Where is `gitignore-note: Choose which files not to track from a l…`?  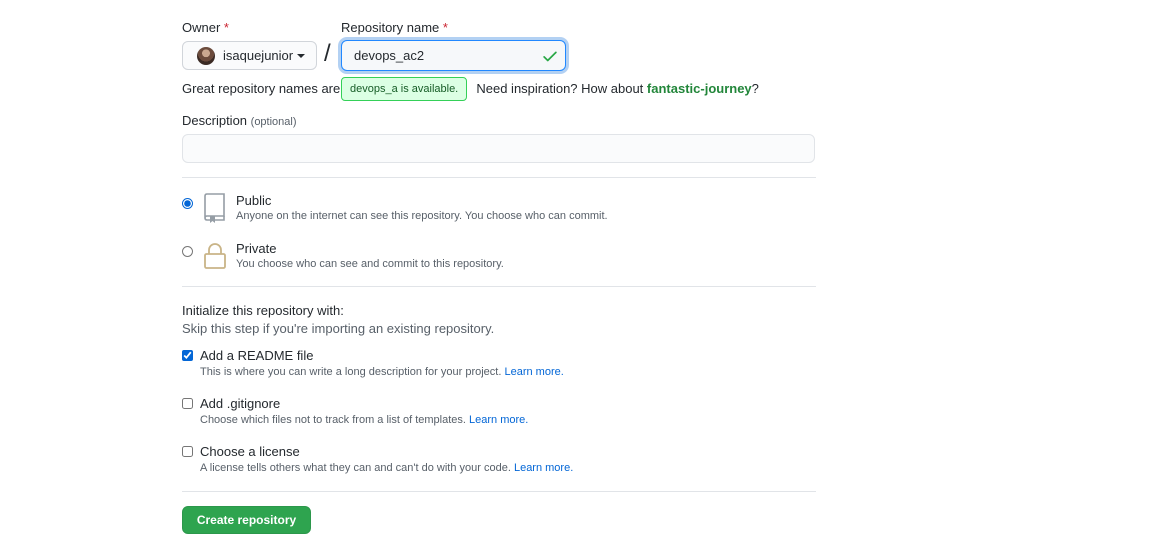
gitignore-note: Choose which files not to track from a l… is located at coordinates (364, 420).